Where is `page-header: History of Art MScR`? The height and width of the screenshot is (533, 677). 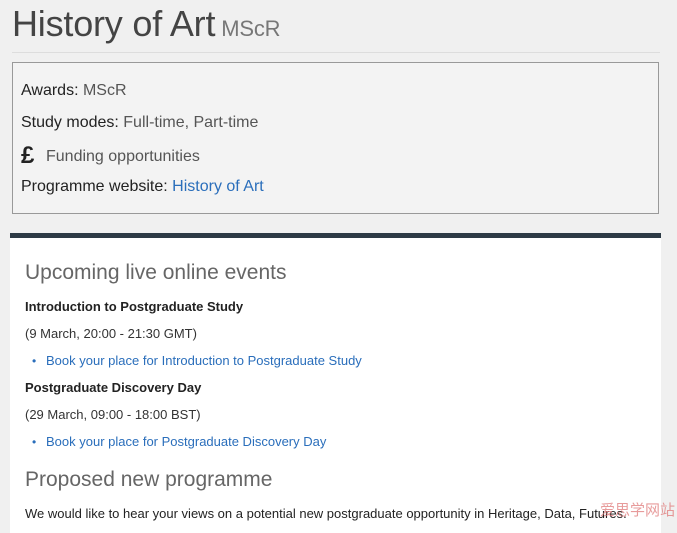
page-header: History of Art MScR is located at coordinates (336, 26).